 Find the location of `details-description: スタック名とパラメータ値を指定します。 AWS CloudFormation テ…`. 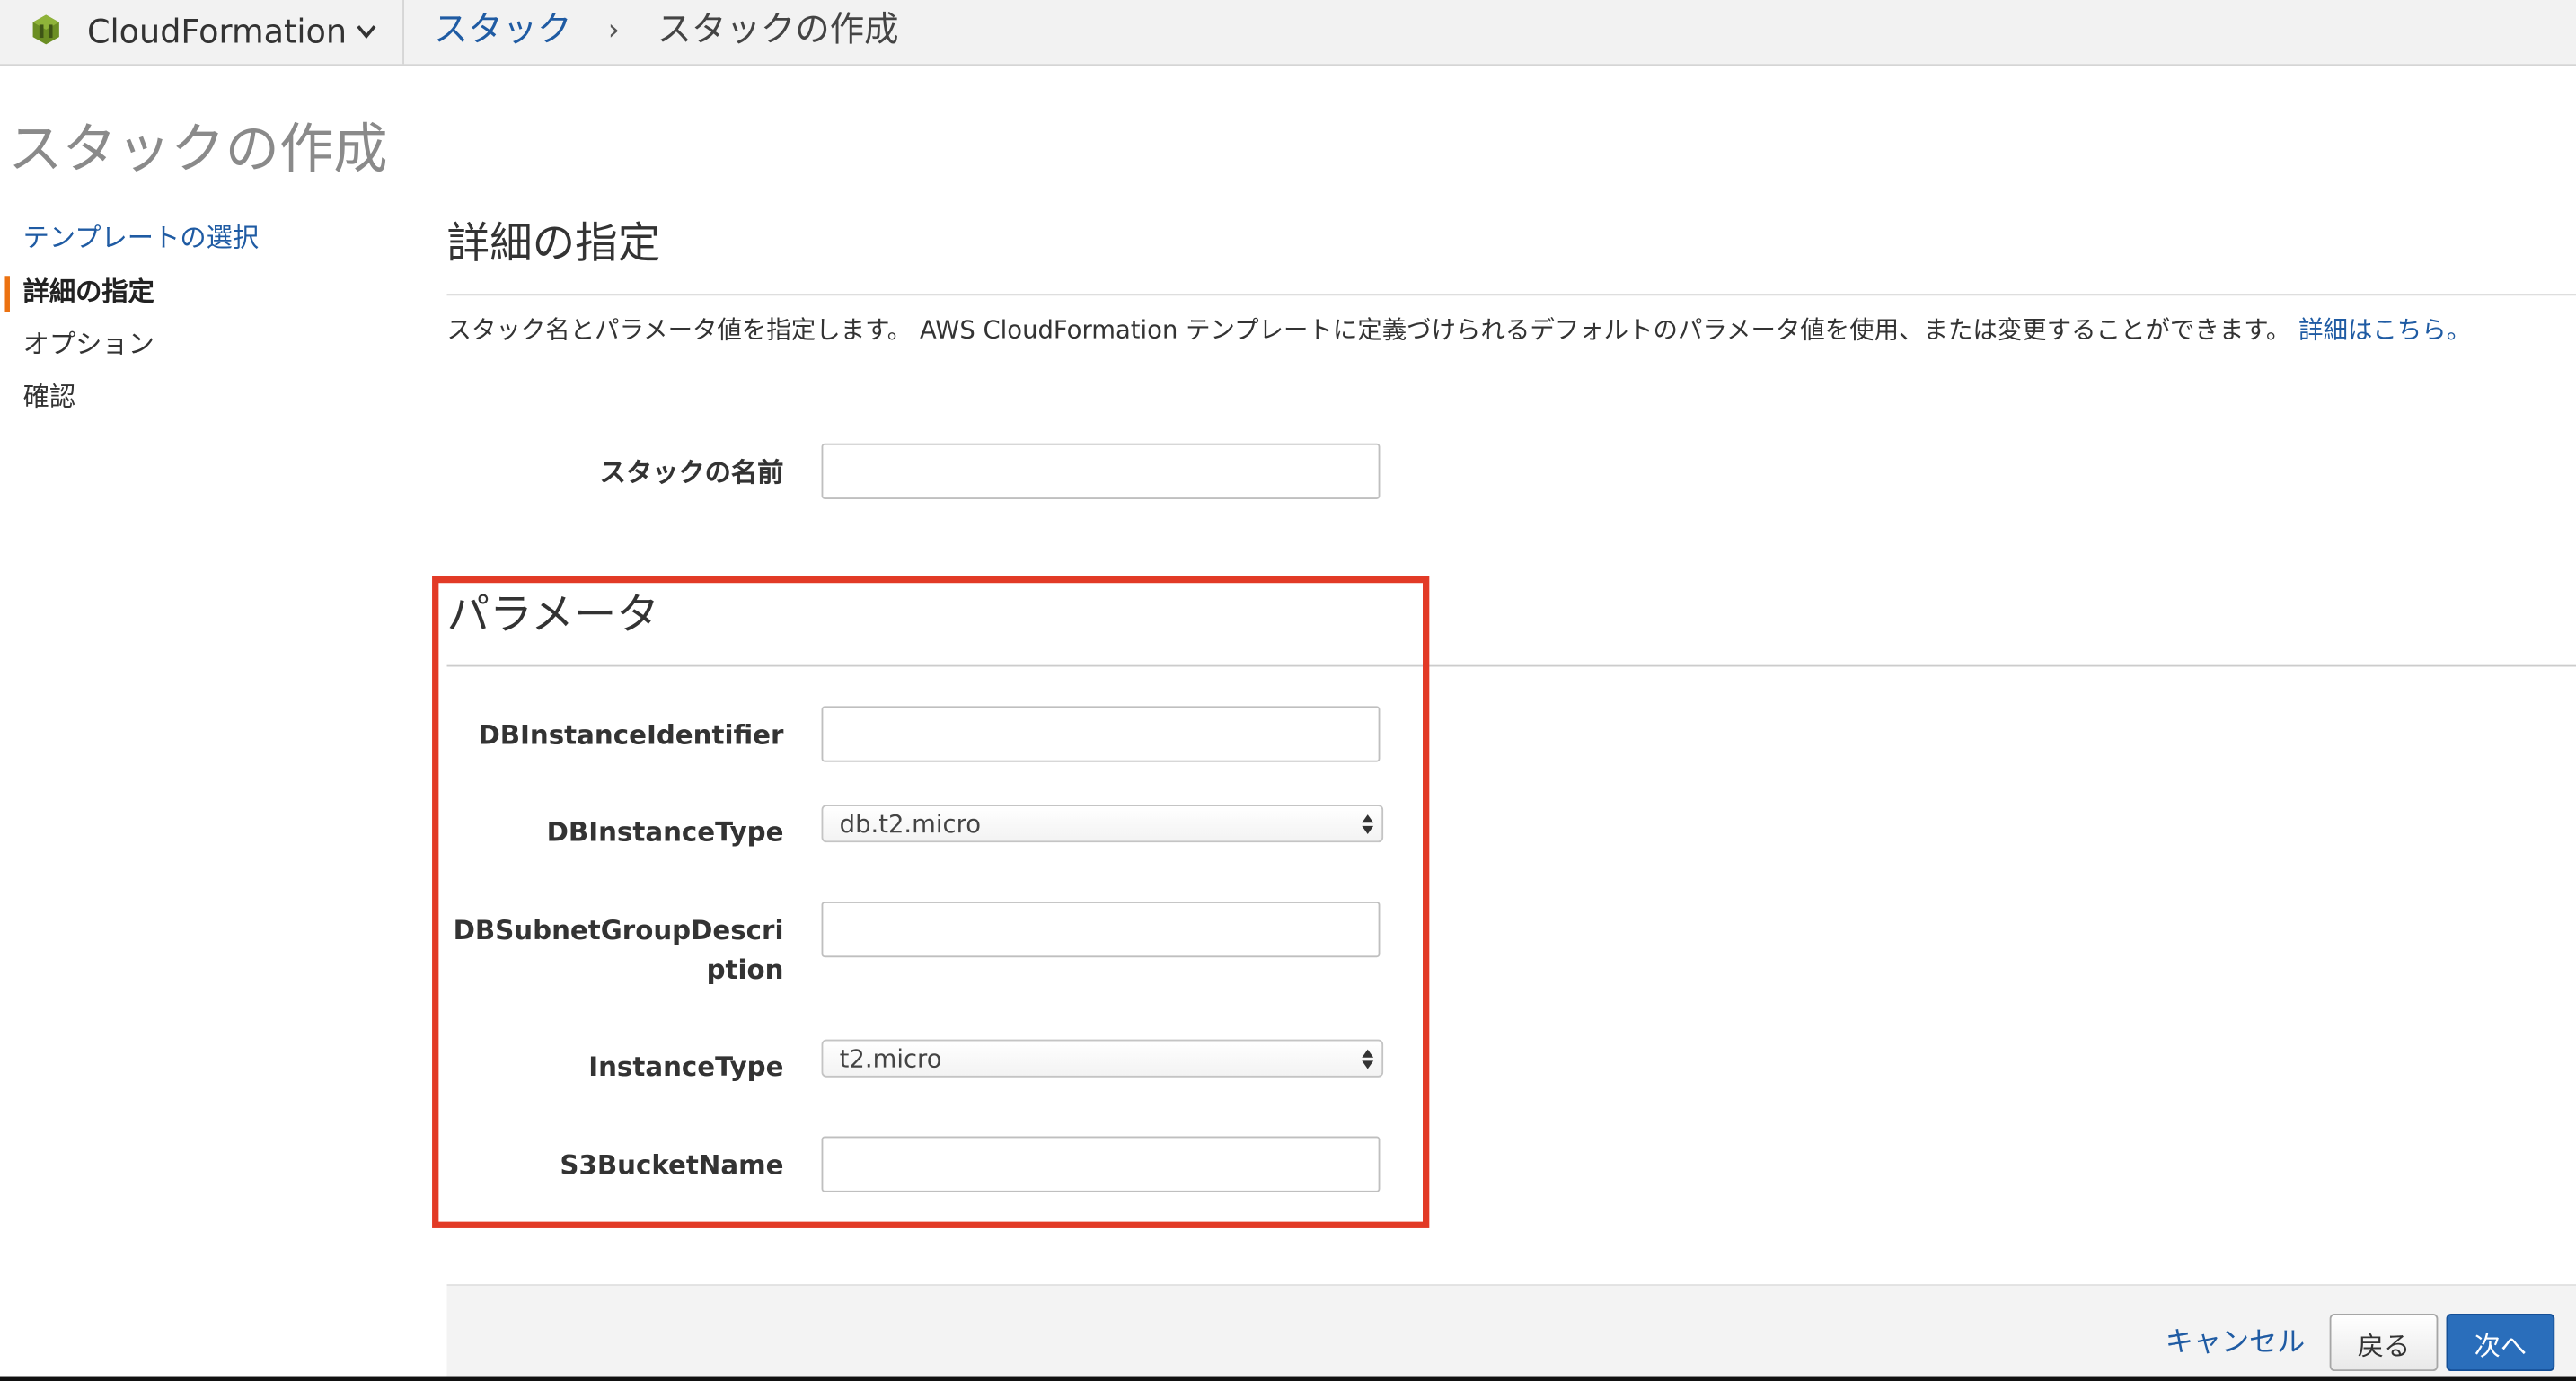

details-description: スタック名とパラメータ値を指定します。 AWS CloudFormation テ… is located at coordinates (1459, 330).